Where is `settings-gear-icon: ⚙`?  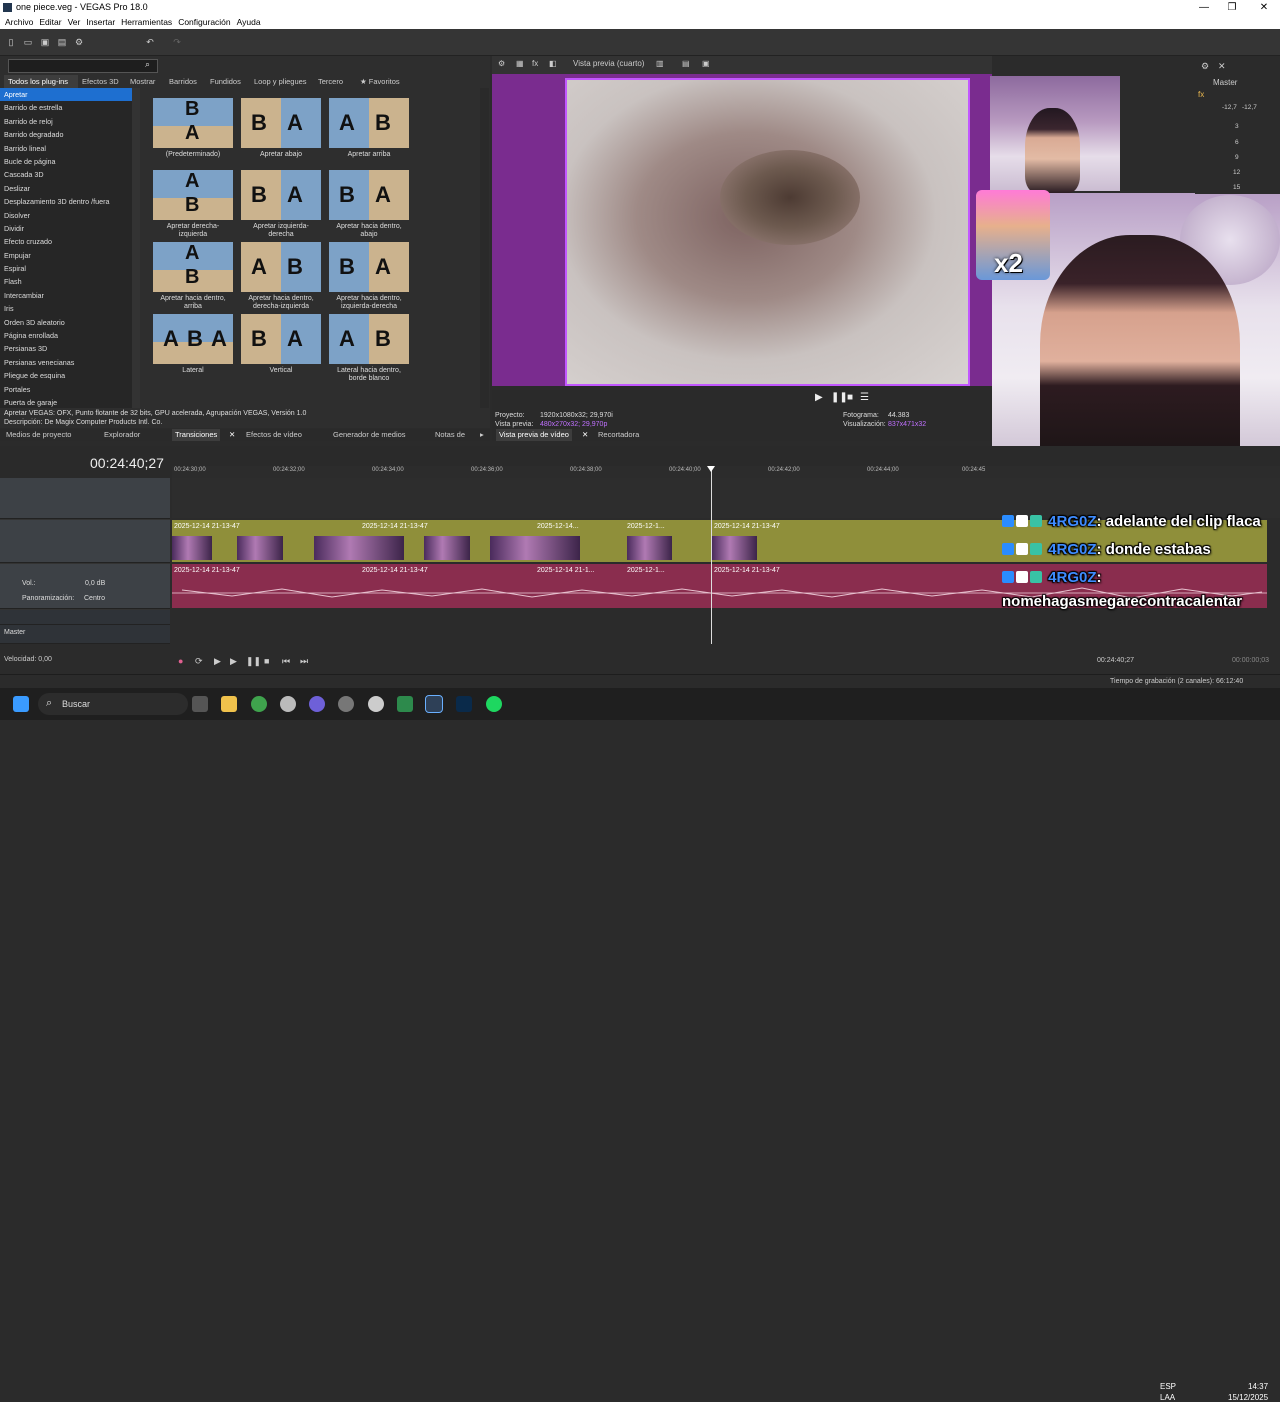
settings-gear-icon: ⚙ is located at coordinates (79, 42).